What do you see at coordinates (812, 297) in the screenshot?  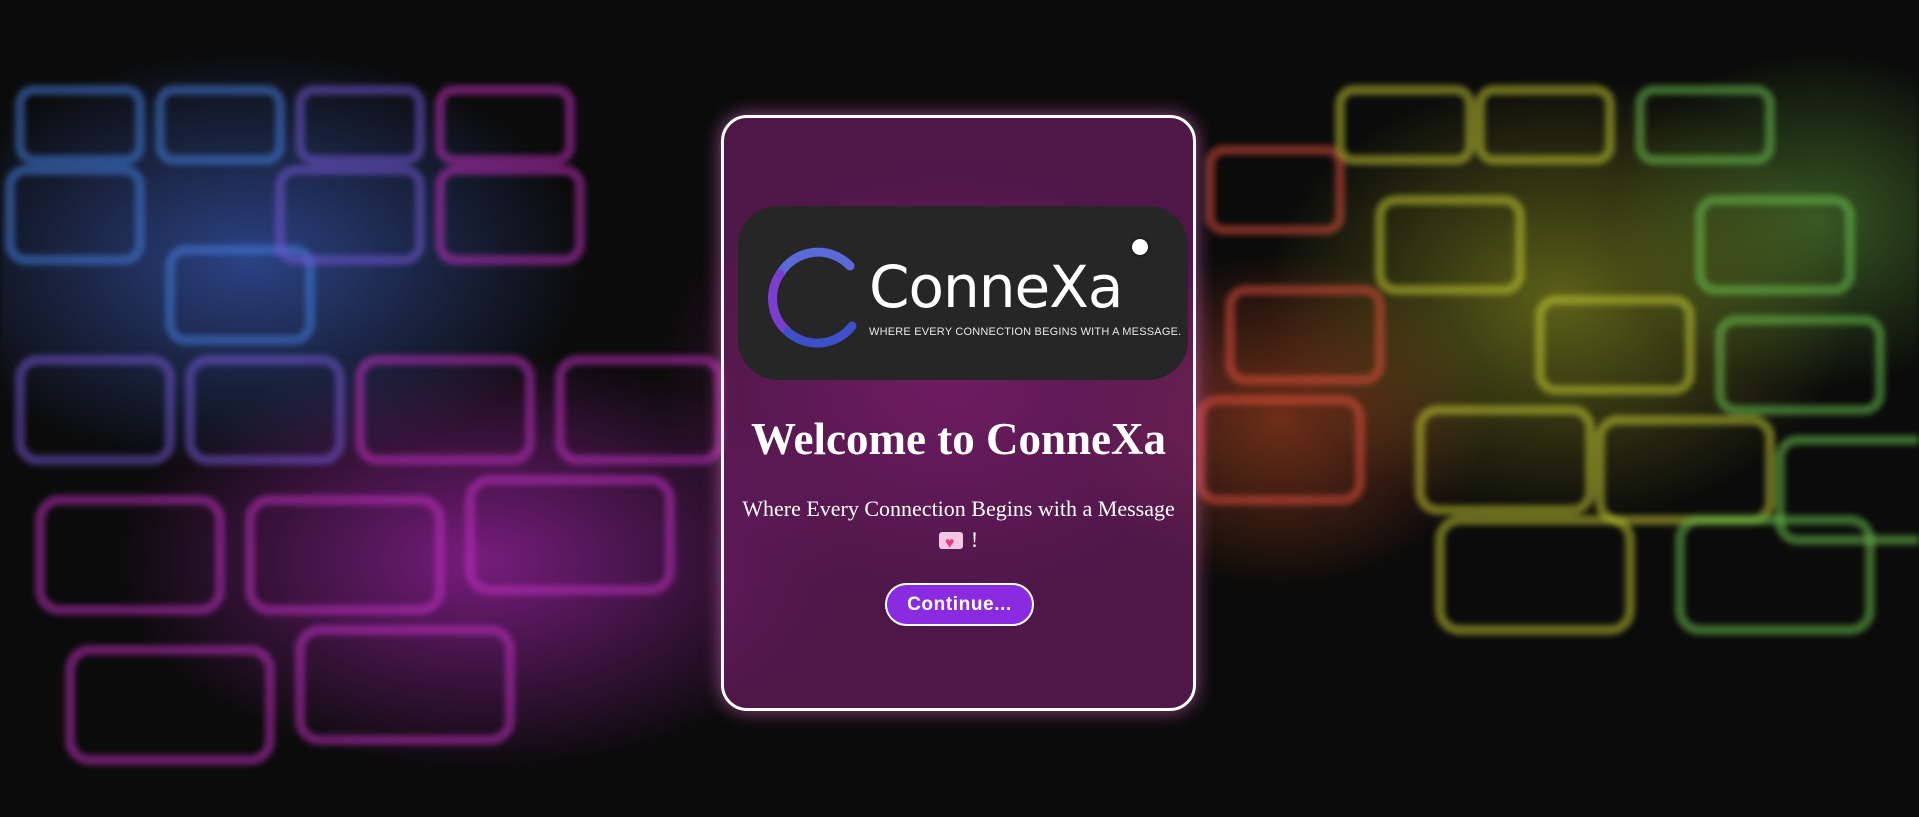 I see `connexa-logo-icon` at bounding box center [812, 297].